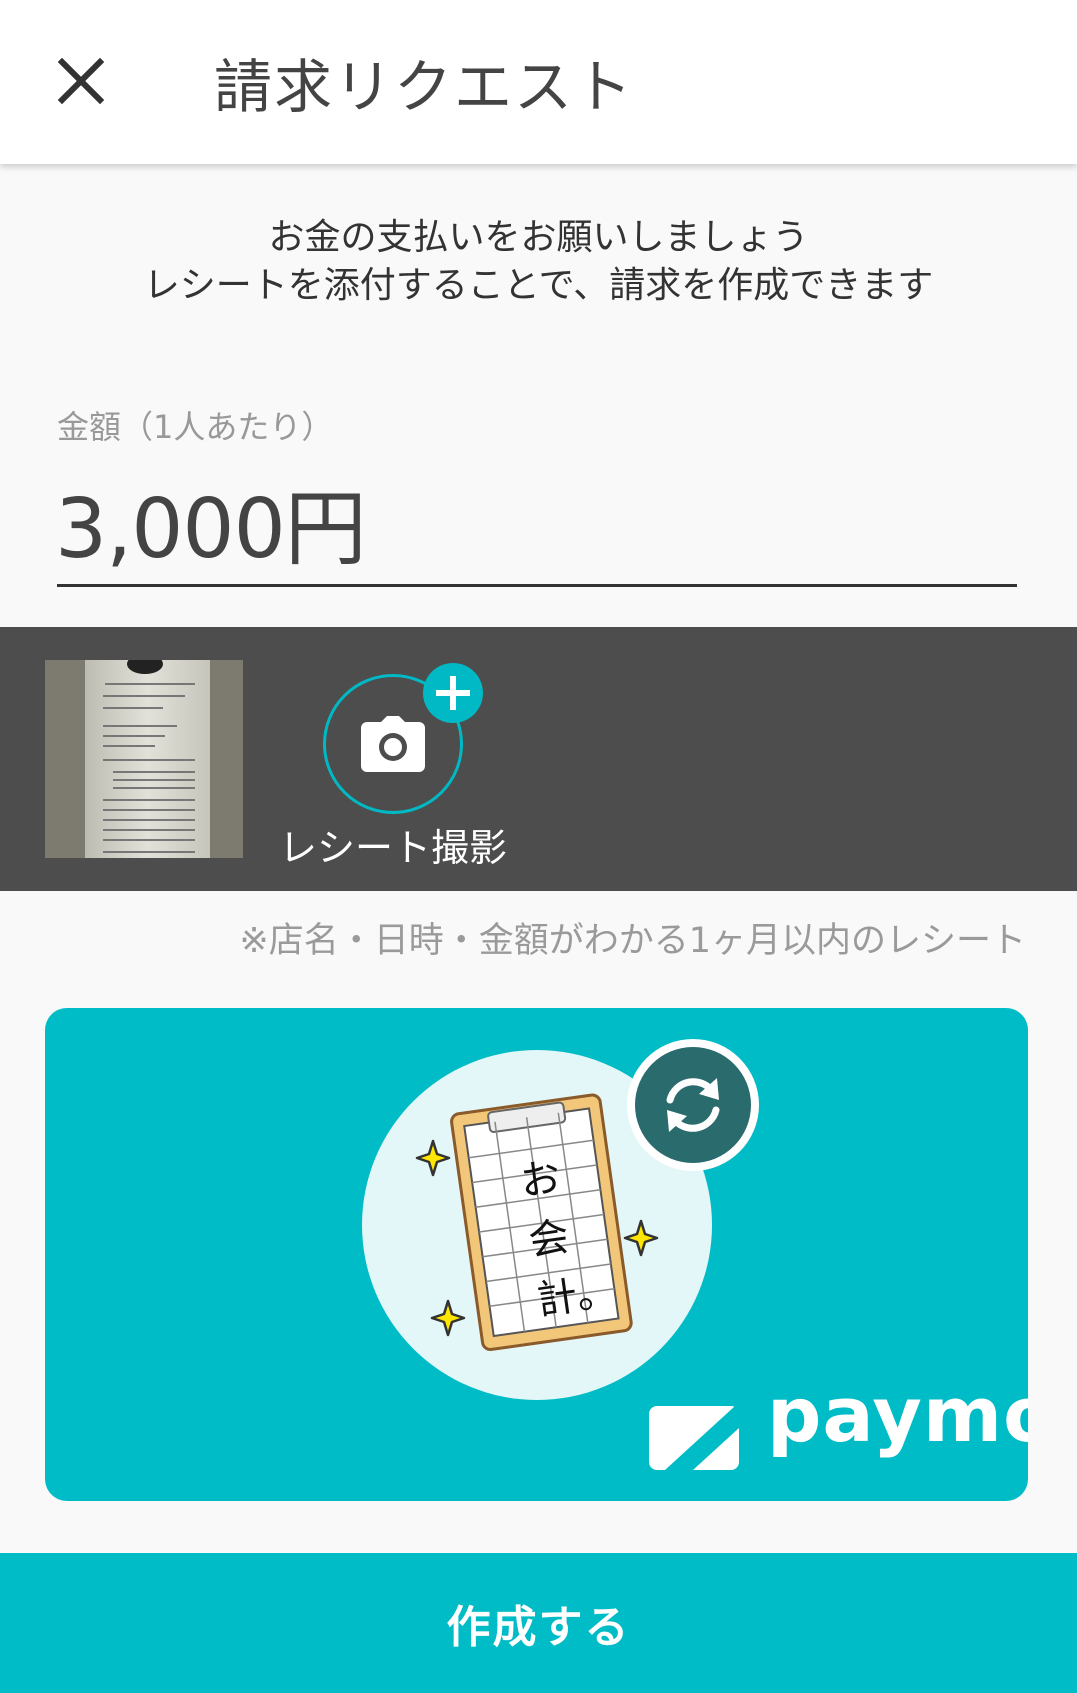 This screenshot has width=1077, height=1693. I want to click on intro-text: お金の支払いをお願いしましょう レシートを添付することで、請求を作成できます, so click(538, 262).